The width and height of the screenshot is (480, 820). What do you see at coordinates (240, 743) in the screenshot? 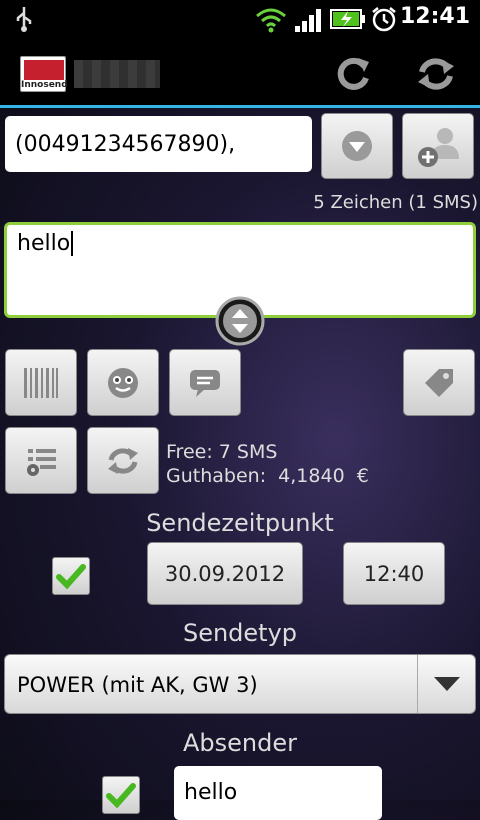
I see `sender-heading: Absender` at bounding box center [240, 743].